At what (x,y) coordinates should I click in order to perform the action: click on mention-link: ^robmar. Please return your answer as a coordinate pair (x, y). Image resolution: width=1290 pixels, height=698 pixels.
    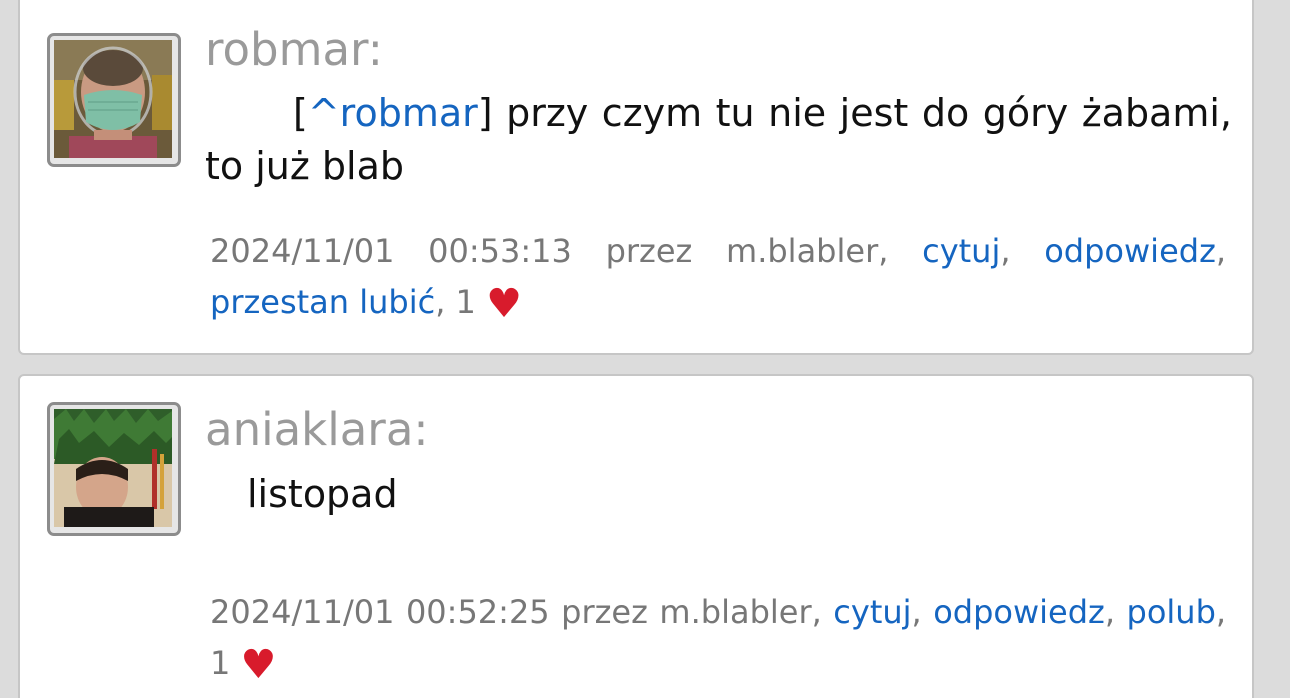
    Looking at the image, I should click on (393, 113).